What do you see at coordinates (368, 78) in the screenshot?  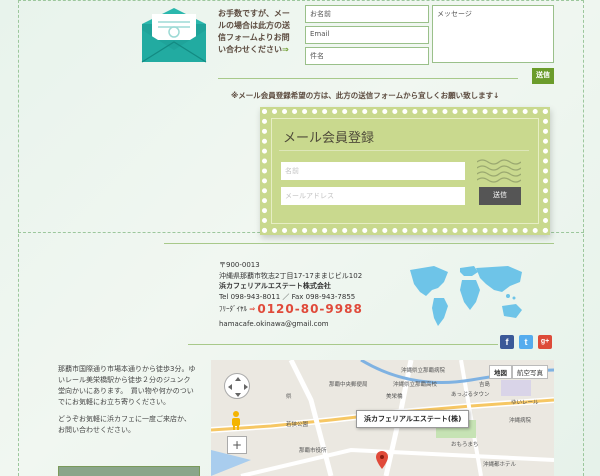 I see `form-divider` at bounding box center [368, 78].